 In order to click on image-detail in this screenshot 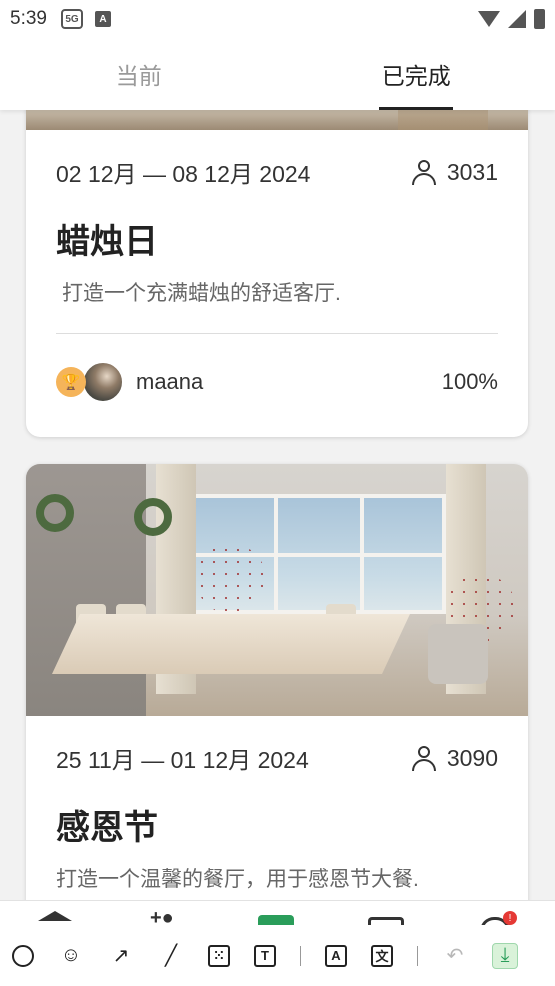, I will do `click(443, 120)`.